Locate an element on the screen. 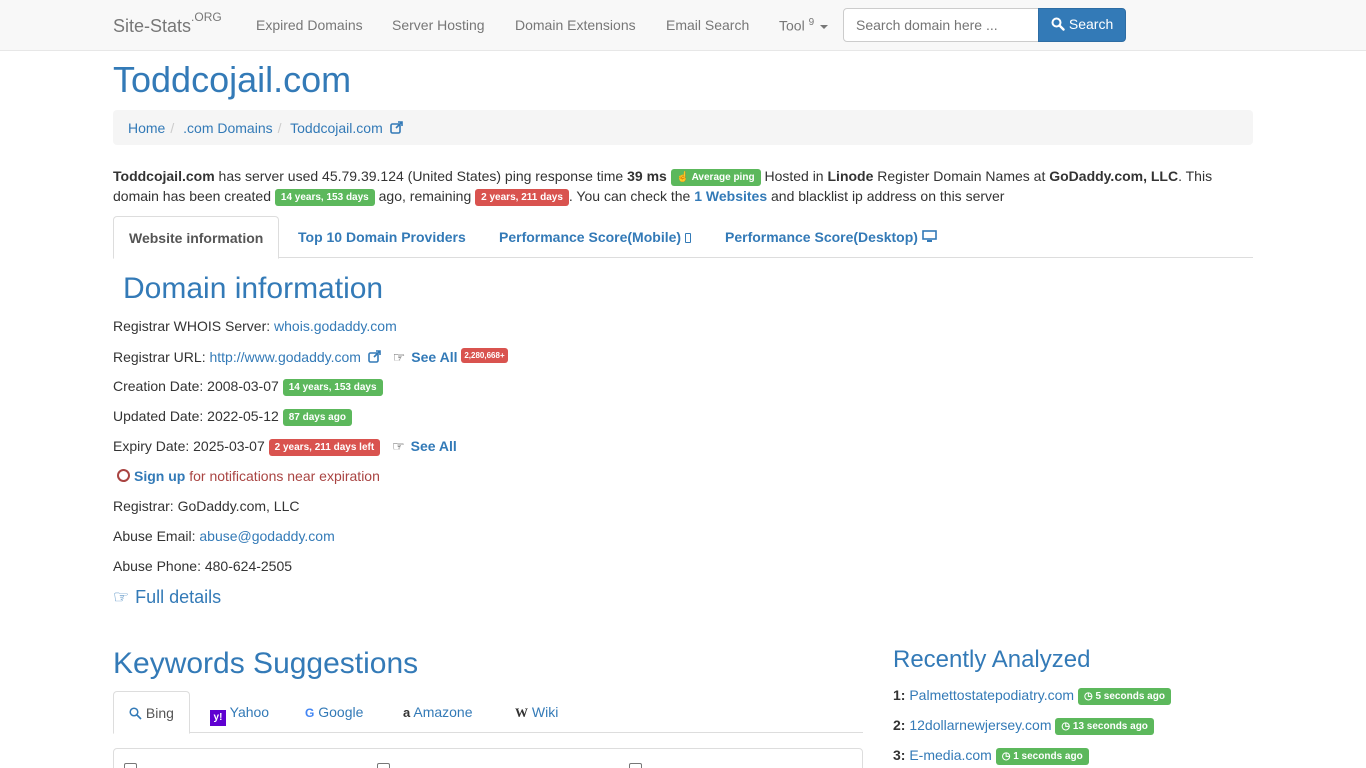 The width and height of the screenshot is (1366, 768). tab-label: Top 10 Domain Providers is located at coordinates (382, 237).